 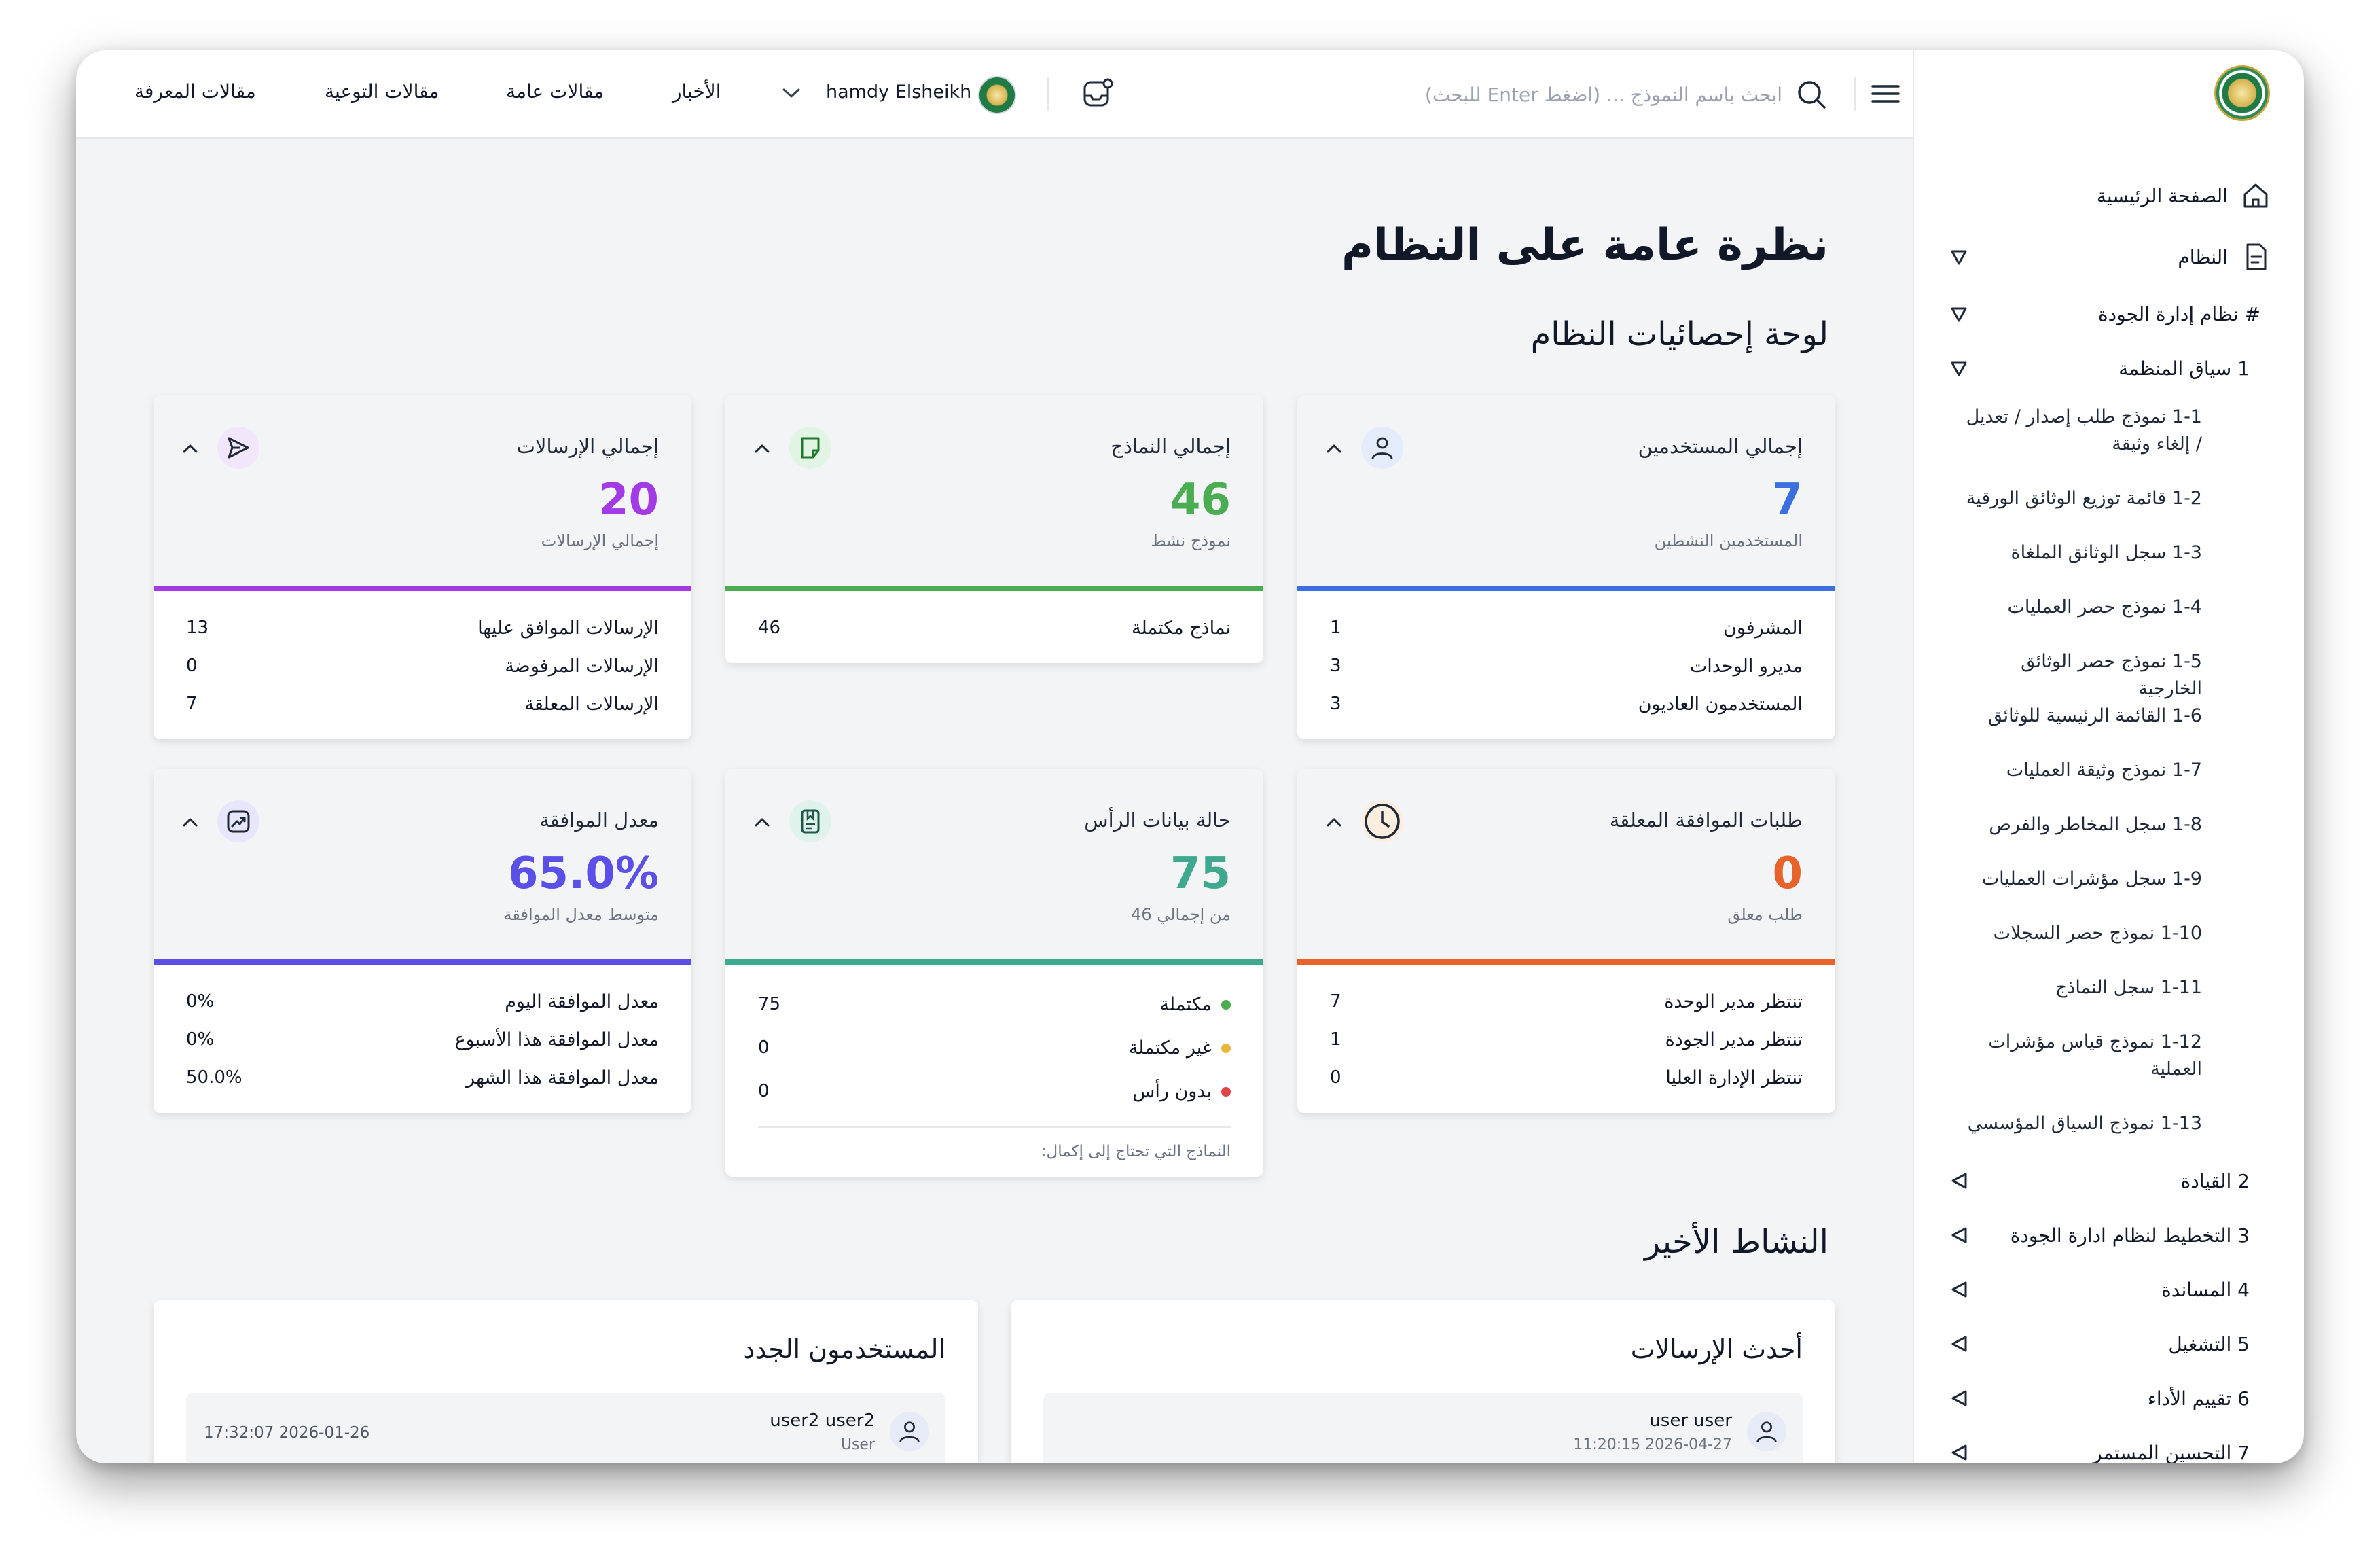 What do you see at coordinates (1200, 500) in the screenshot?
I see `card-value: 46` at bounding box center [1200, 500].